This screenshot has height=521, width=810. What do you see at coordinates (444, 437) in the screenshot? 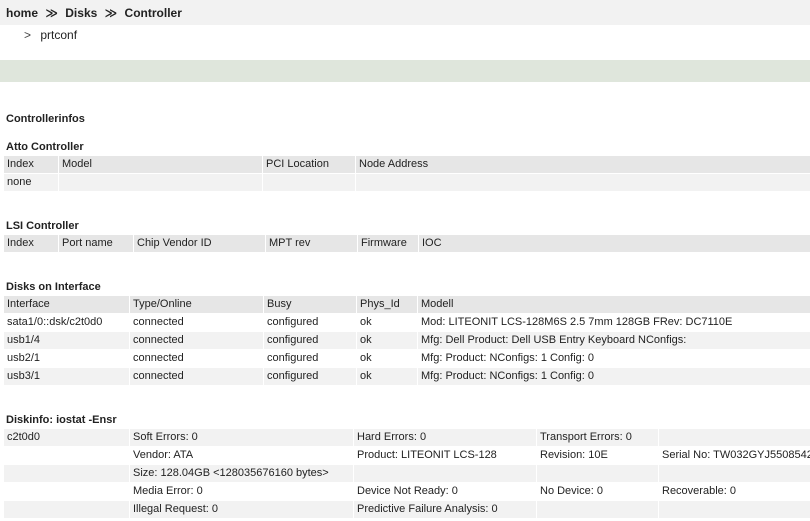
I see `table-cell: Hard Errors: 0` at bounding box center [444, 437].